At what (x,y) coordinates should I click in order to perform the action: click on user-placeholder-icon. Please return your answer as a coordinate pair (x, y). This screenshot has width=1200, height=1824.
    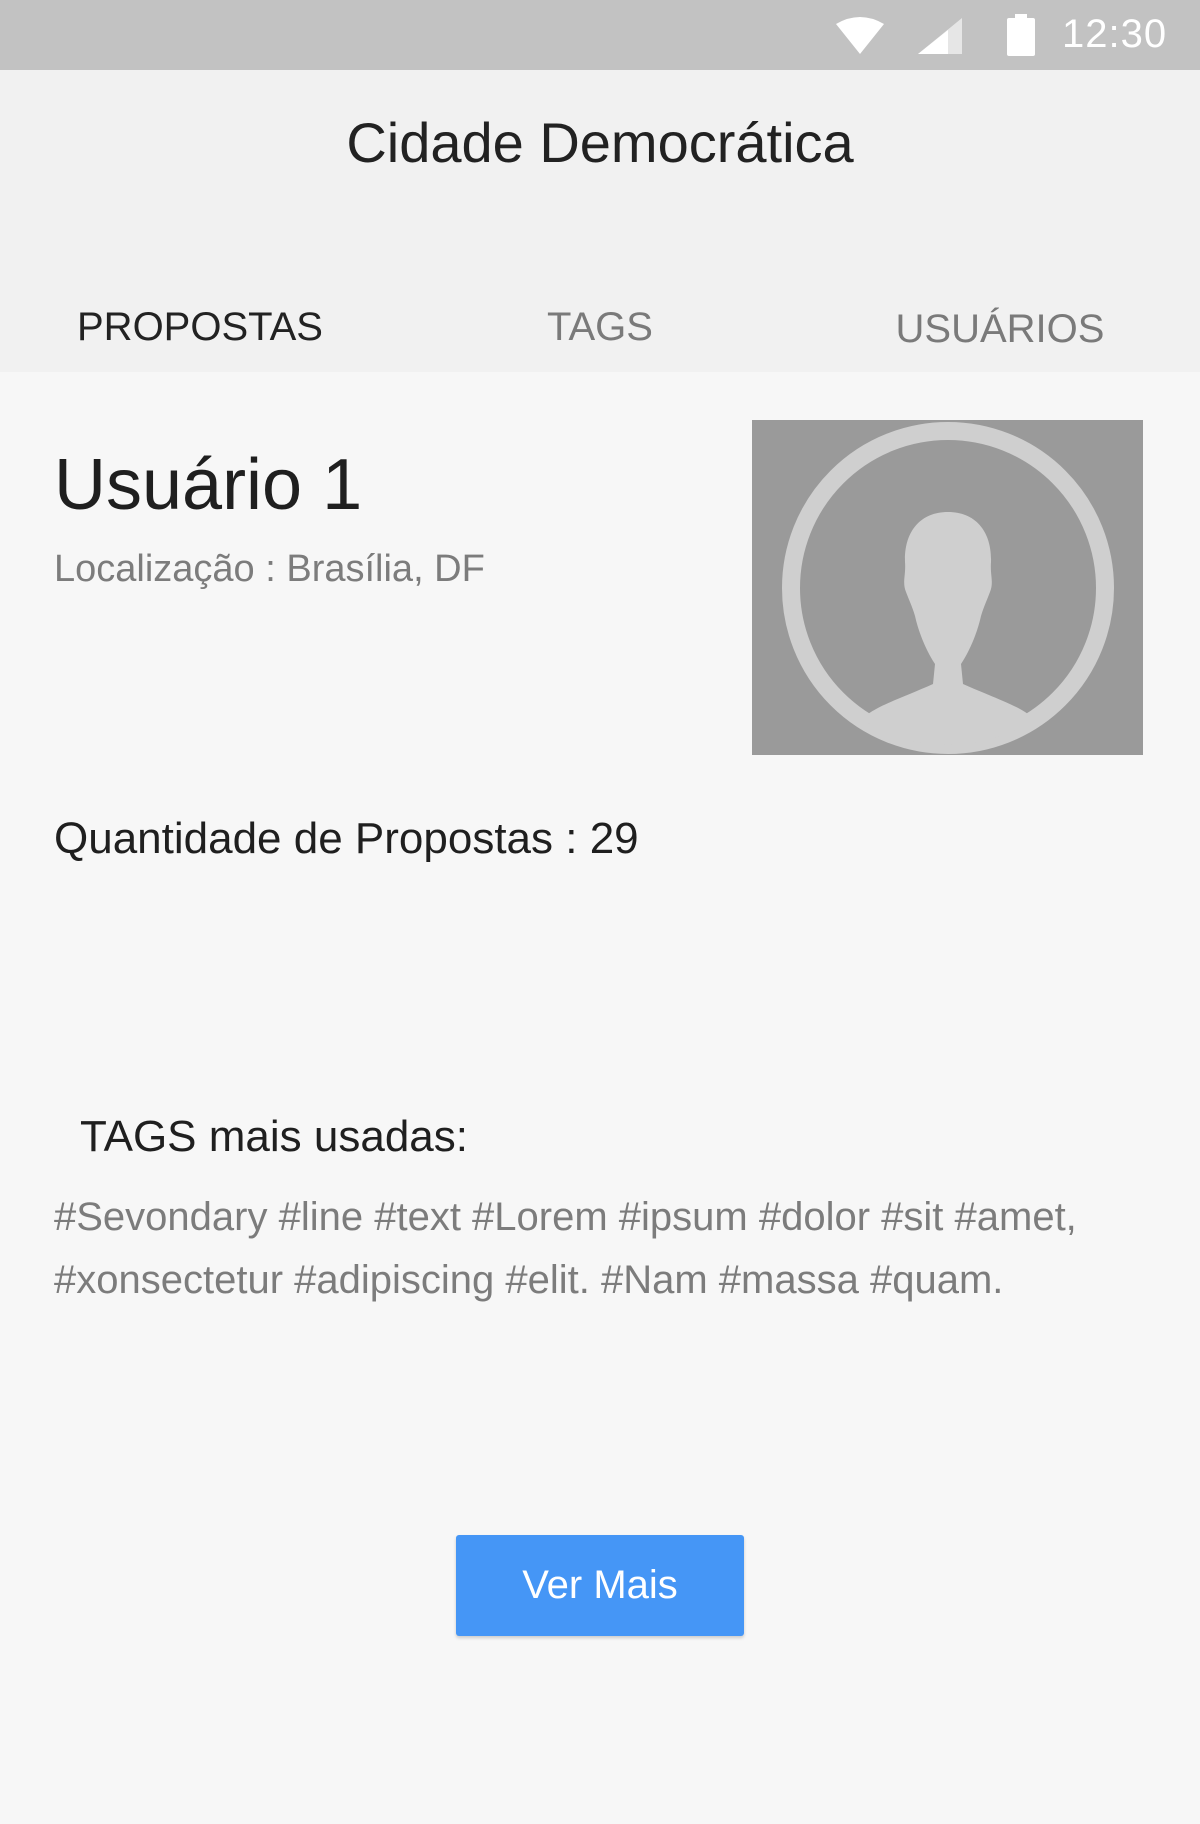
    Looking at the image, I should click on (948, 588).